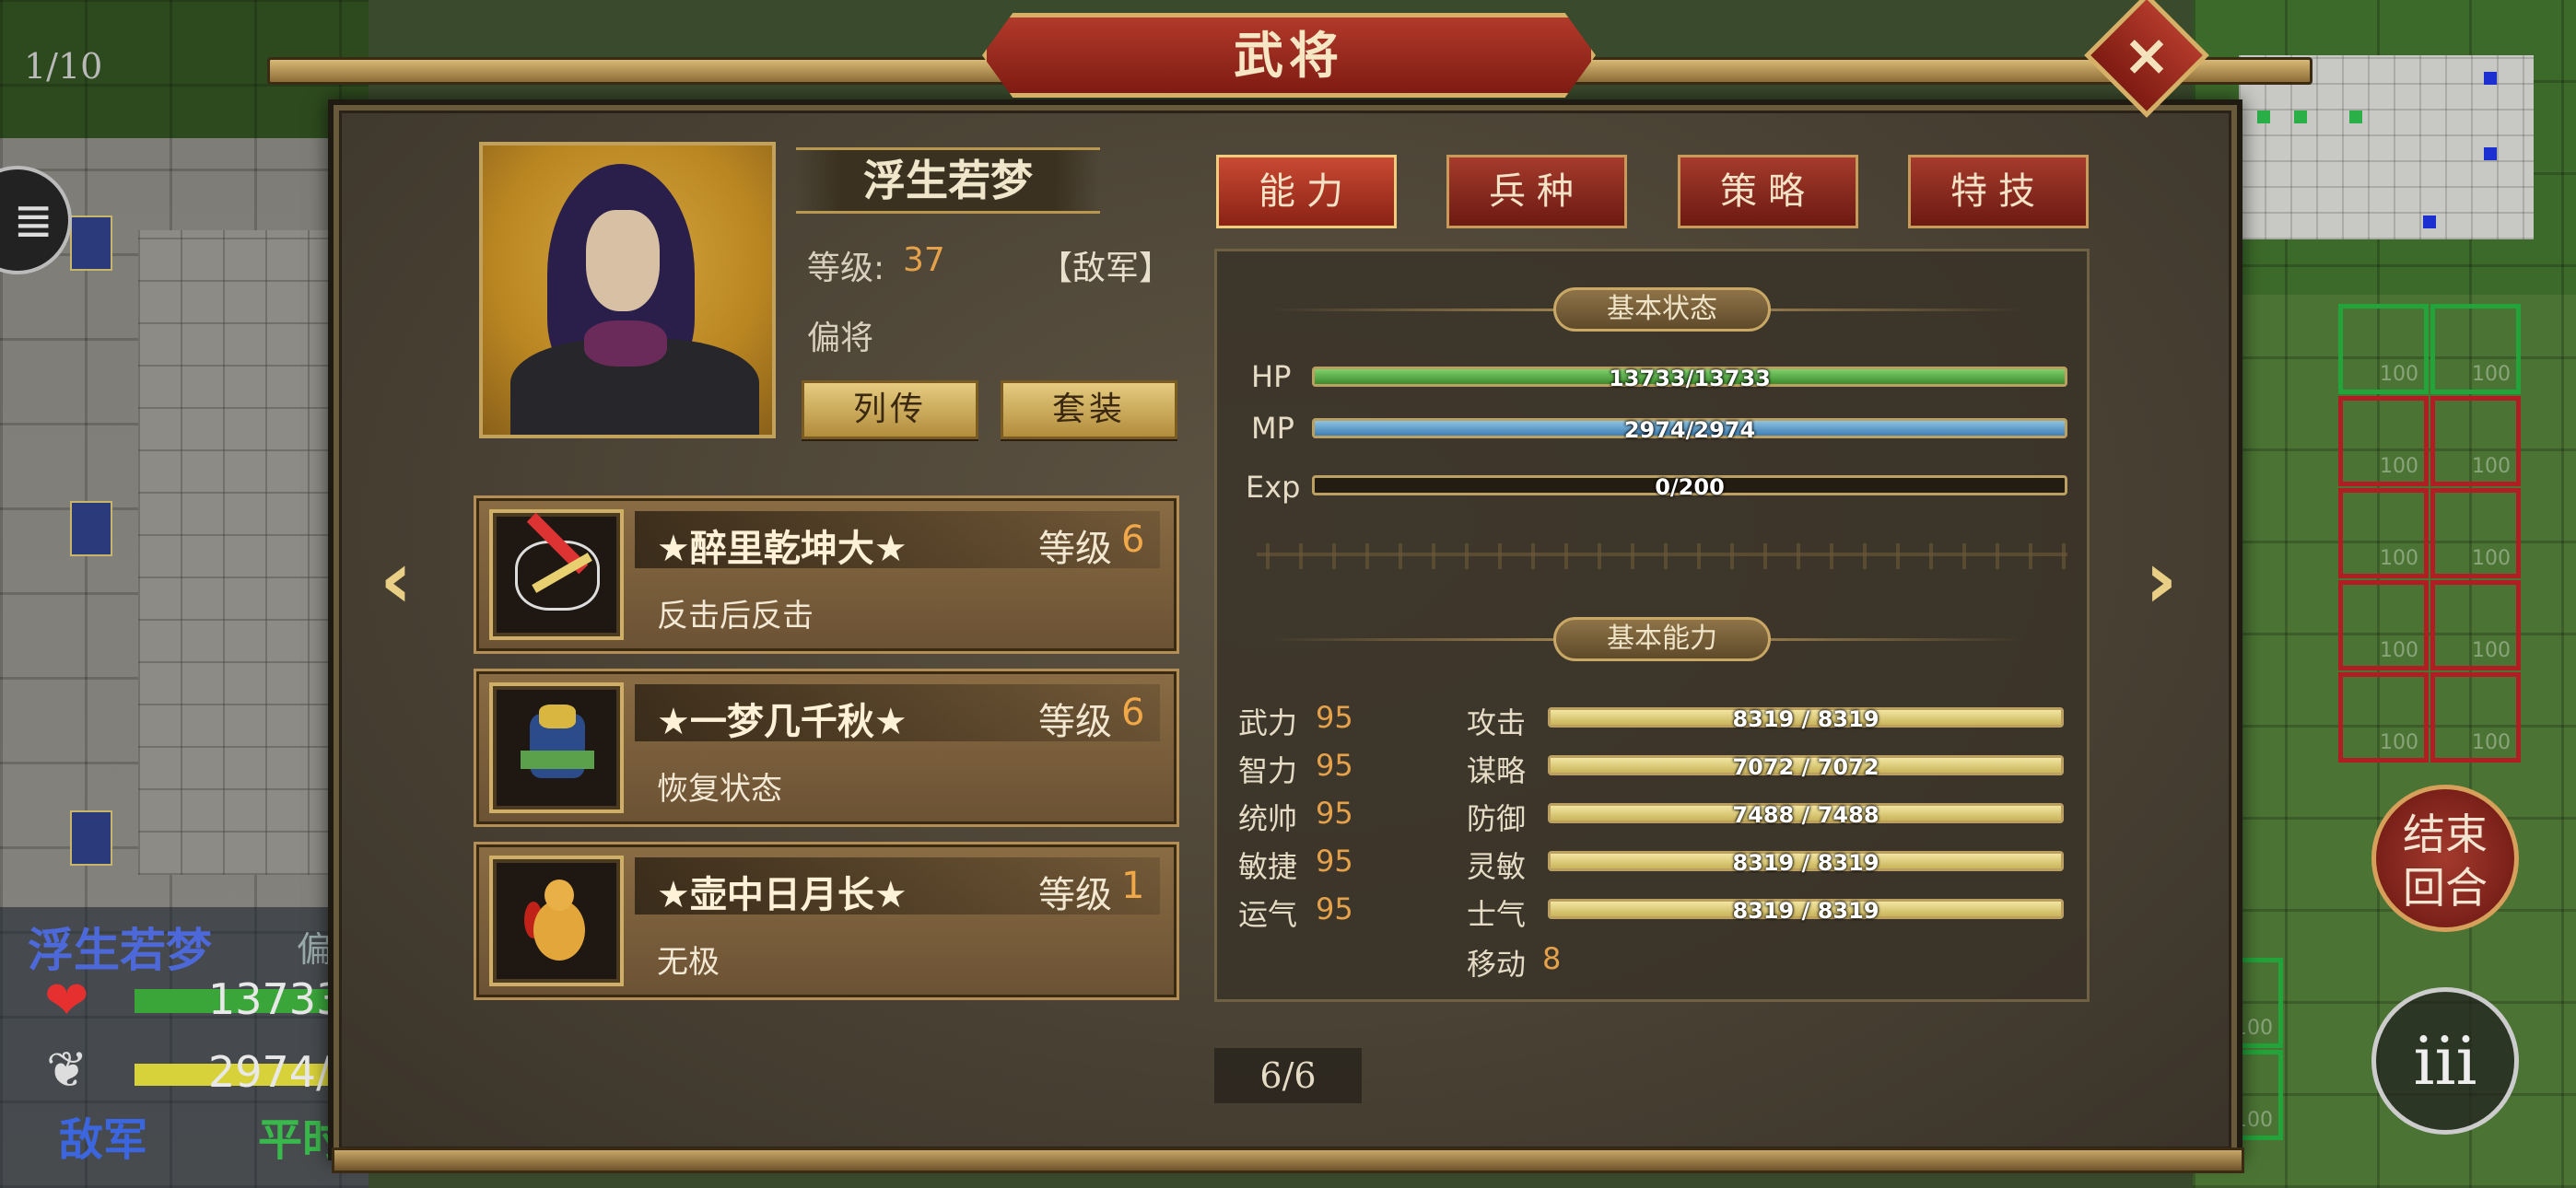 The width and height of the screenshot is (2576, 1188). I want to click on unit-mp-value: 2974/, so click(269, 1072).